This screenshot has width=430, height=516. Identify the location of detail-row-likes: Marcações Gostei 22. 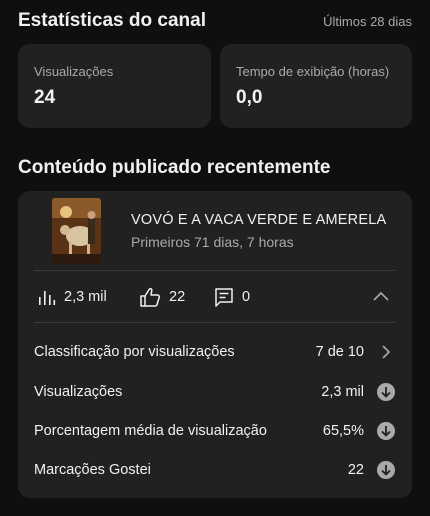
(215, 470).